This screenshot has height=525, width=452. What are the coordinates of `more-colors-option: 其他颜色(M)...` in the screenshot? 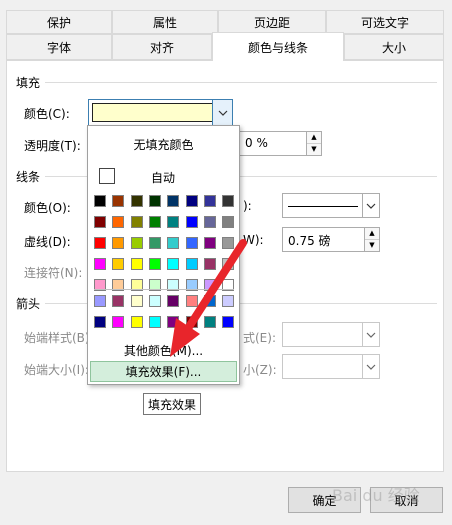 It's located at (163, 350).